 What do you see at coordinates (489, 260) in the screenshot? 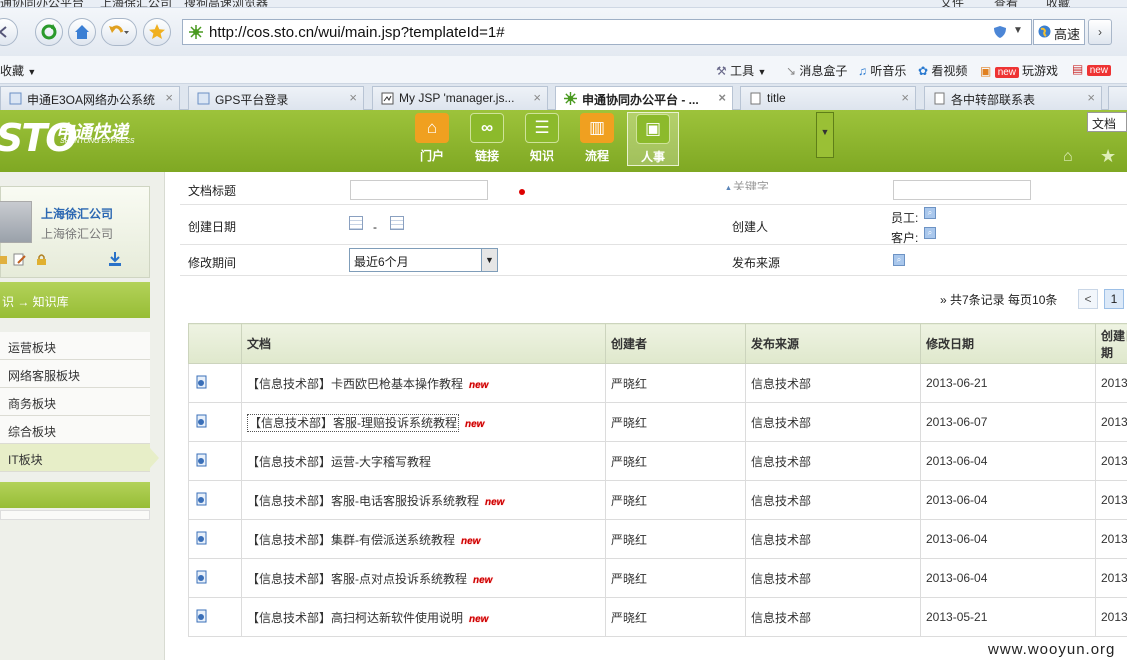
I see `chevron-down-icon: ▼` at bounding box center [489, 260].